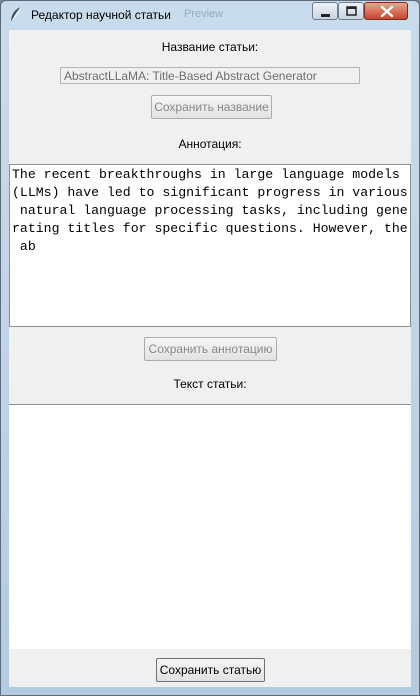 Image resolution: width=420 pixels, height=696 pixels. What do you see at coordinates (101, 15) in the screenshot?
I see `window-title: Редактор научной статьи` at bounding box center [101, 15].